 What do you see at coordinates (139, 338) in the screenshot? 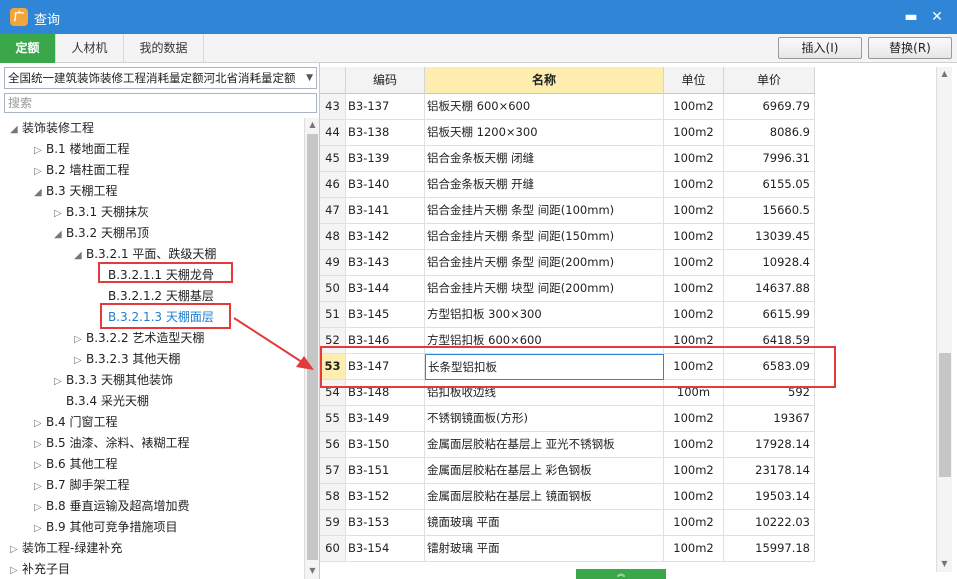
I see `tree-node: ▷ B.3.2.2 艺术造型天棚` at bounding box center [139, 338].